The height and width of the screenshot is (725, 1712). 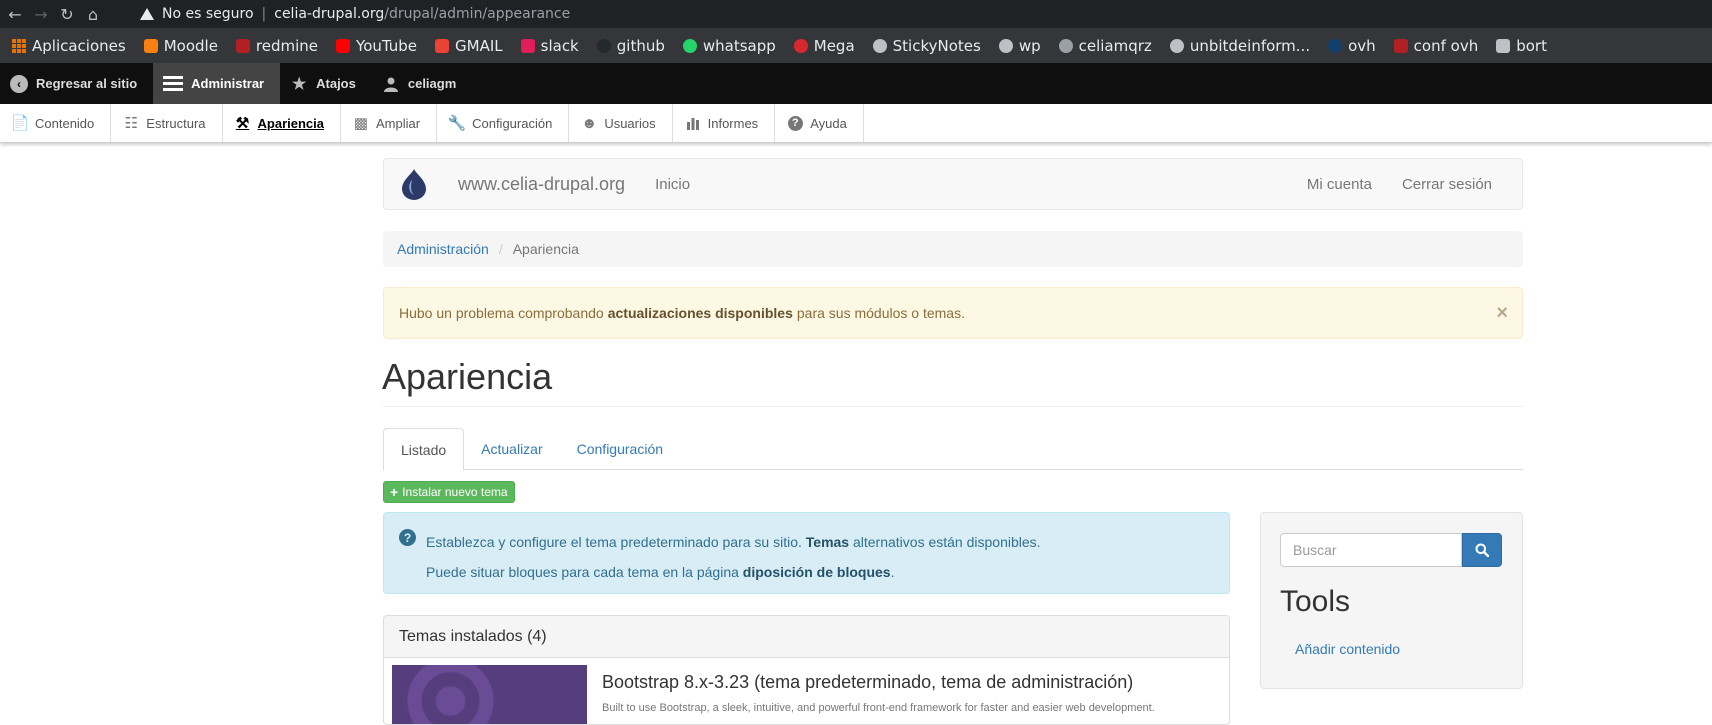 I want to click on shortcuts-button: ★ Atajos, so click(x=326, y=83).